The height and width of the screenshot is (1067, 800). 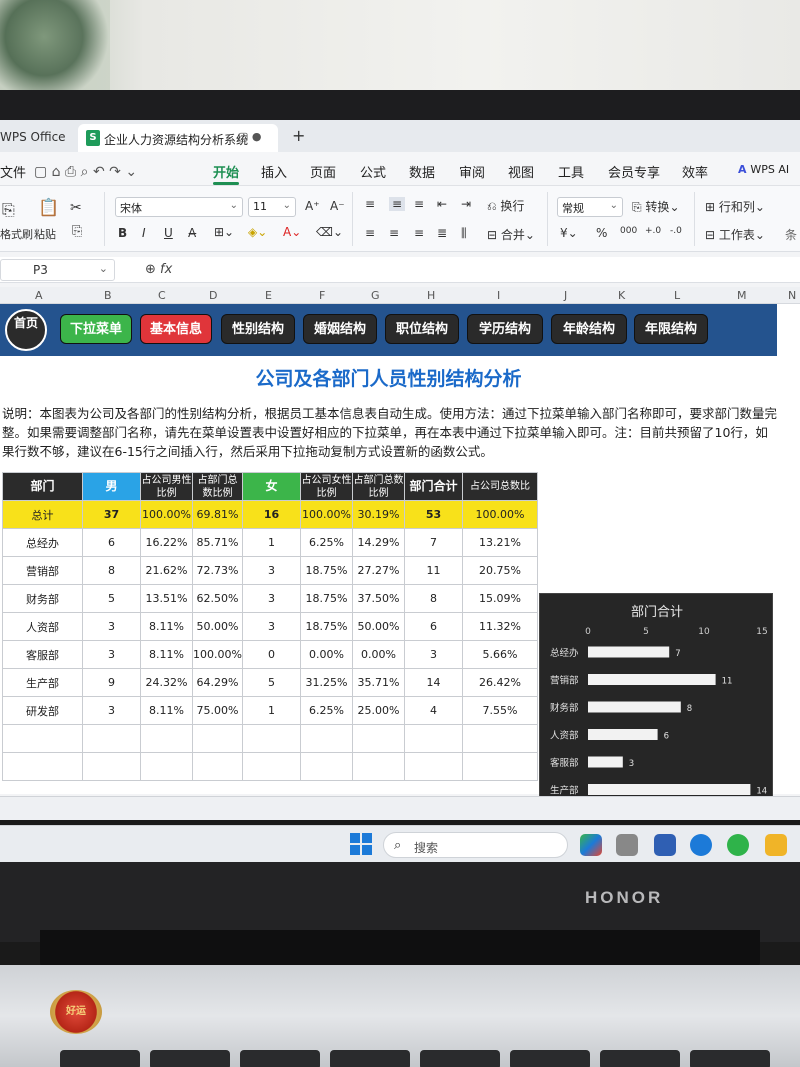 What do you see at coordinates (111, 682) in the screenshot?
I see `table-cell: 9` at bounding box center [111, 682].